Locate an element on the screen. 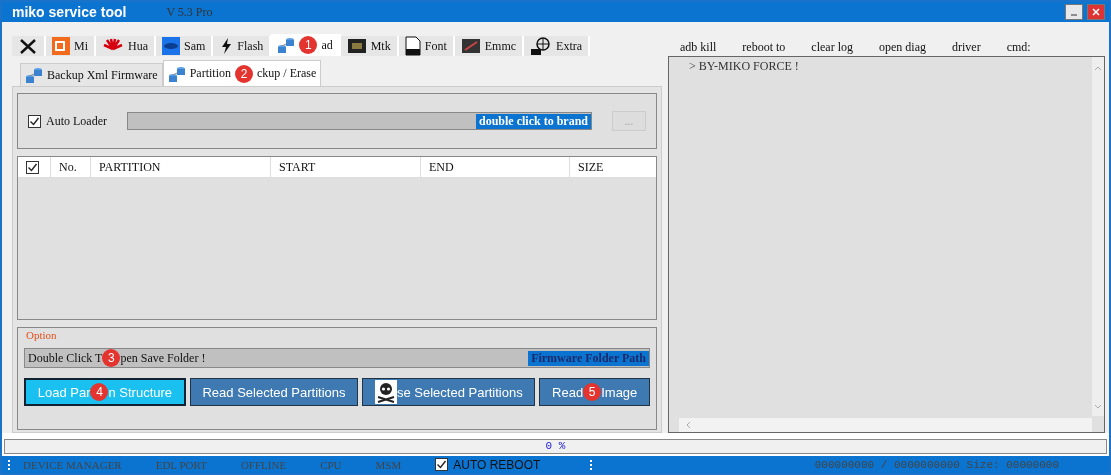 The width and height of the screenshot is (1111, 475). step-number-badge: 1 is located at coordinates (308, 45).